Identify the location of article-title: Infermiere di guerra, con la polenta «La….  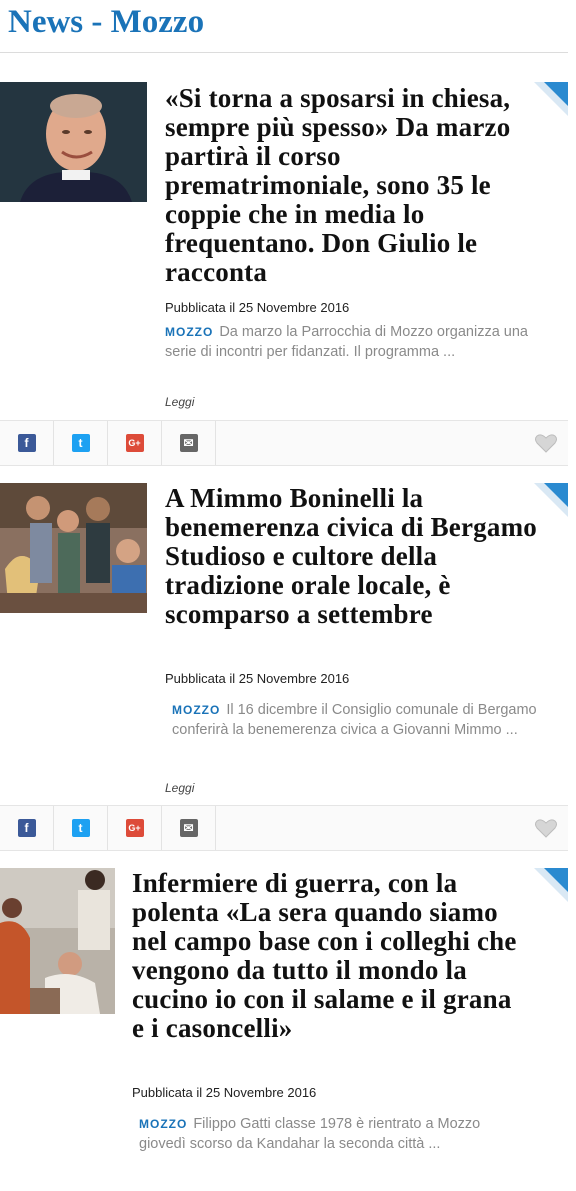
(327, 956).